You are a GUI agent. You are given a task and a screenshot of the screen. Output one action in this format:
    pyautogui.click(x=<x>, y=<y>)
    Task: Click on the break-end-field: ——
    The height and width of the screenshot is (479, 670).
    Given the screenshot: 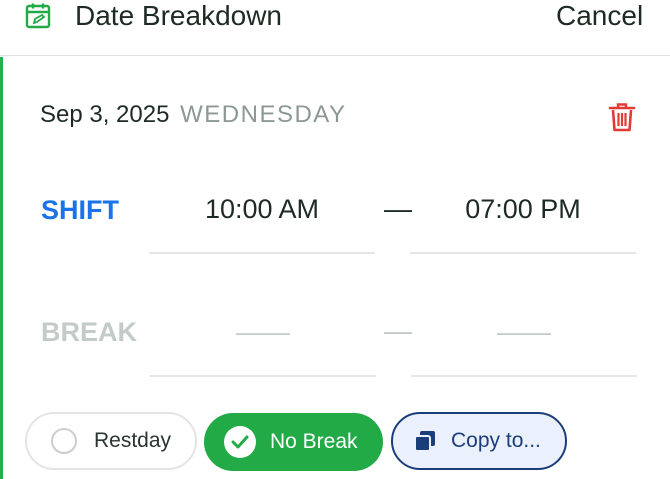 What is the action you would take?
    pyautogui.click(x=524, y=344)
    